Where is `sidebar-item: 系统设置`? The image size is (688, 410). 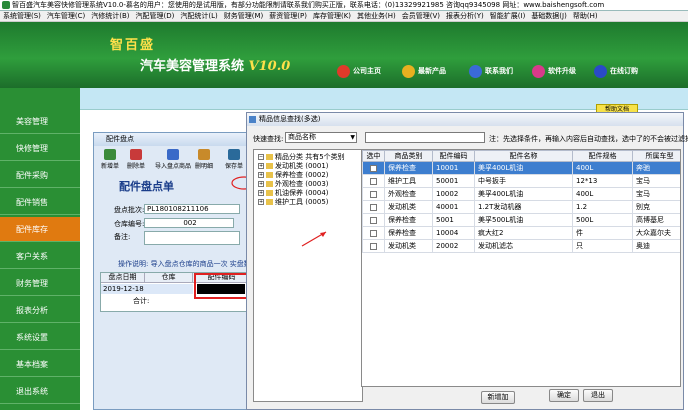
sidebar-item: 系统设置 is located at coordinates (40, 337).